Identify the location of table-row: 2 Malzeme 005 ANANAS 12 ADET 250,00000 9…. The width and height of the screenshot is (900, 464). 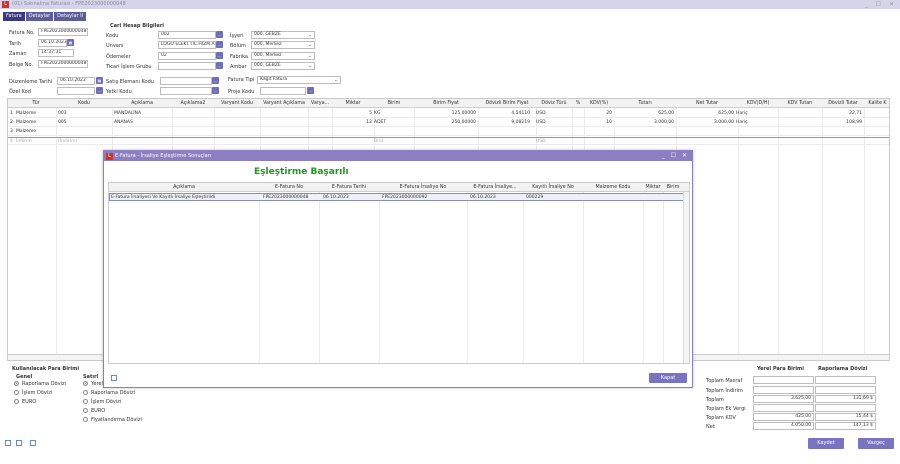
(448, 123).